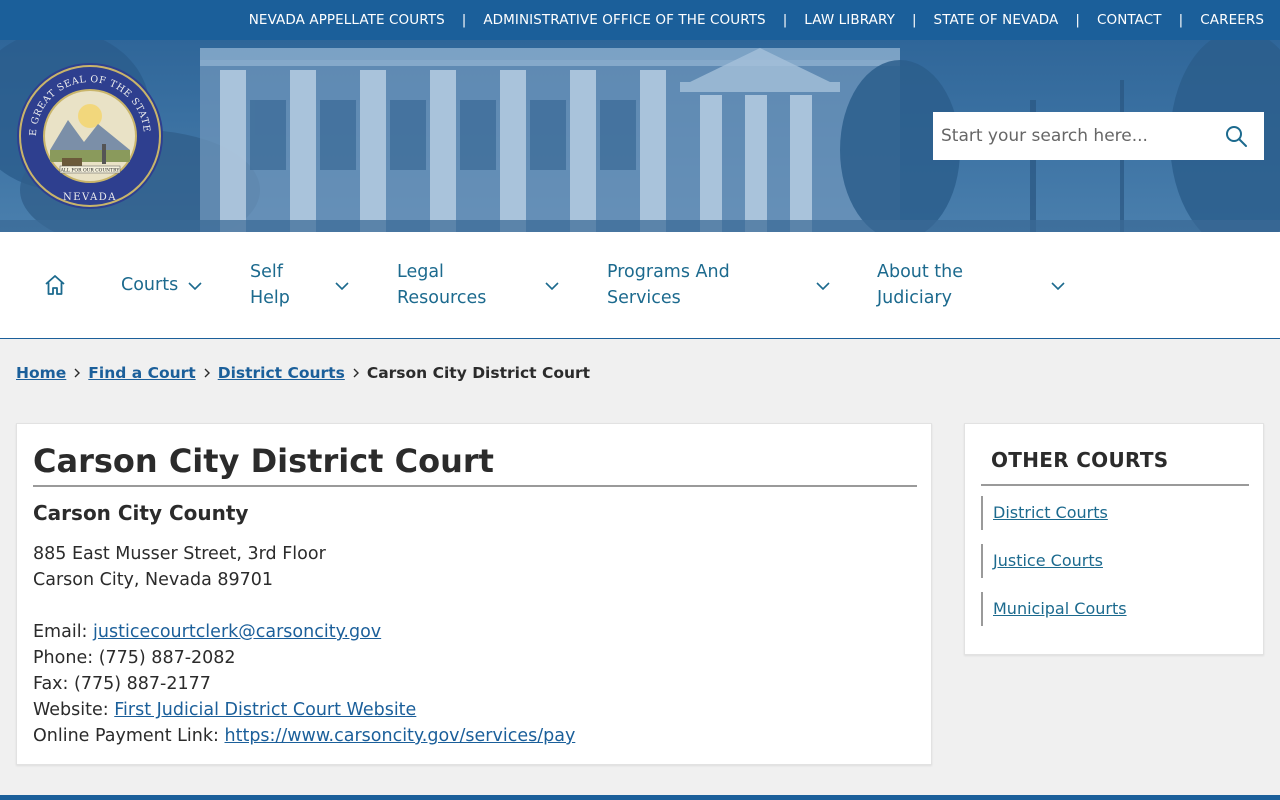 The width and height of the screenshot is (1280, 800). Describe the element at coordinates (1129, 20) in the screenshot. I see `top-link-contact: CONTACT` at that location.